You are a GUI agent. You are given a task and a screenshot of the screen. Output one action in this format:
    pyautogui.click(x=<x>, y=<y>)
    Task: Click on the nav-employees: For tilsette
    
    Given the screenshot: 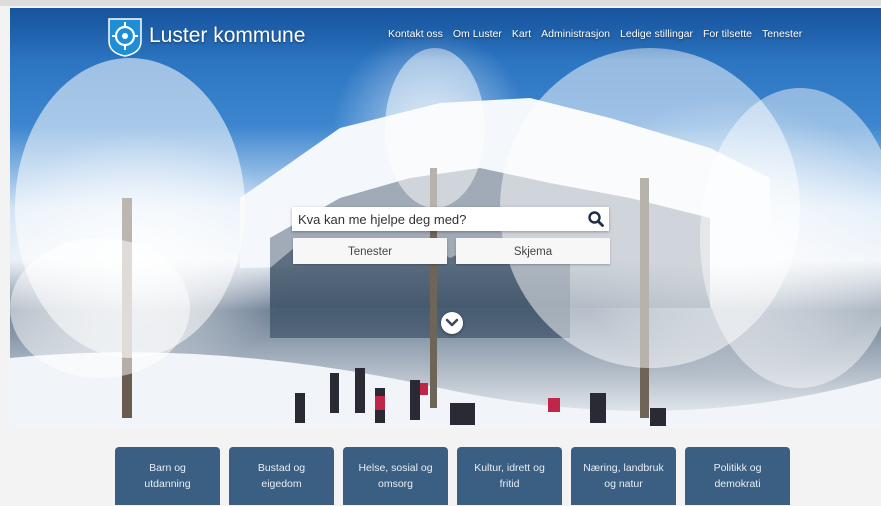 What is the action you would take?
    pyautogui.click(x=727, y=34)
    